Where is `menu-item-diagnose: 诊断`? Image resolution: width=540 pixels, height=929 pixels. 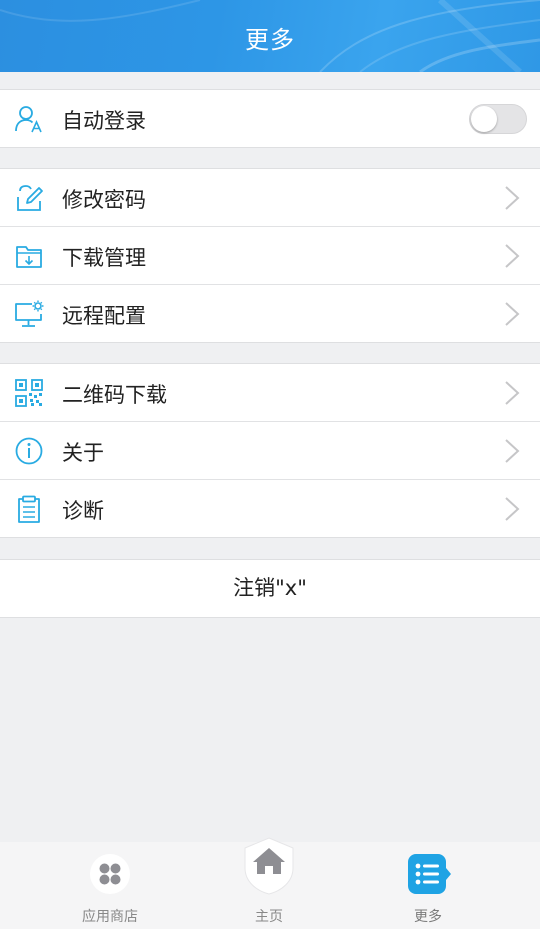 menu-item-diagnose: 诊断 is located at coordinates (270, 508).